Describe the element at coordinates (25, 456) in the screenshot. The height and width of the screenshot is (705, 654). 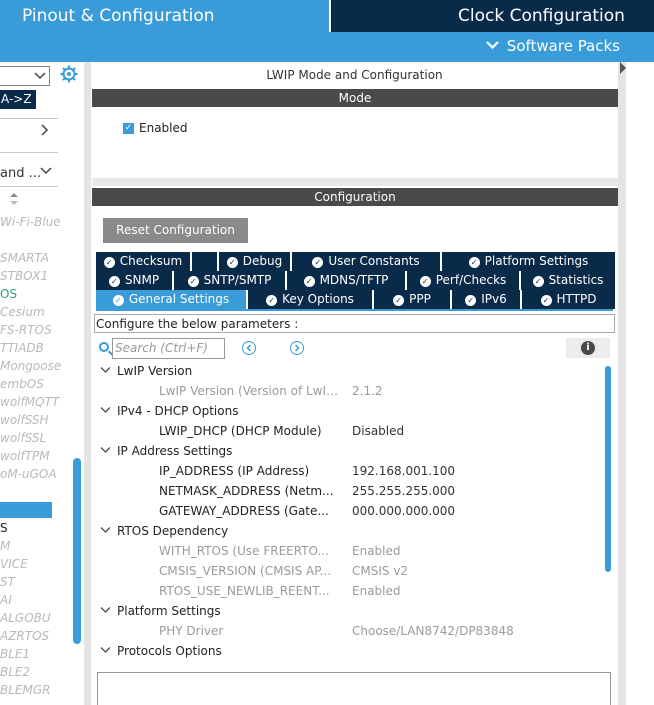
I see `sidebar-list-item: wolfTPM` at that location.